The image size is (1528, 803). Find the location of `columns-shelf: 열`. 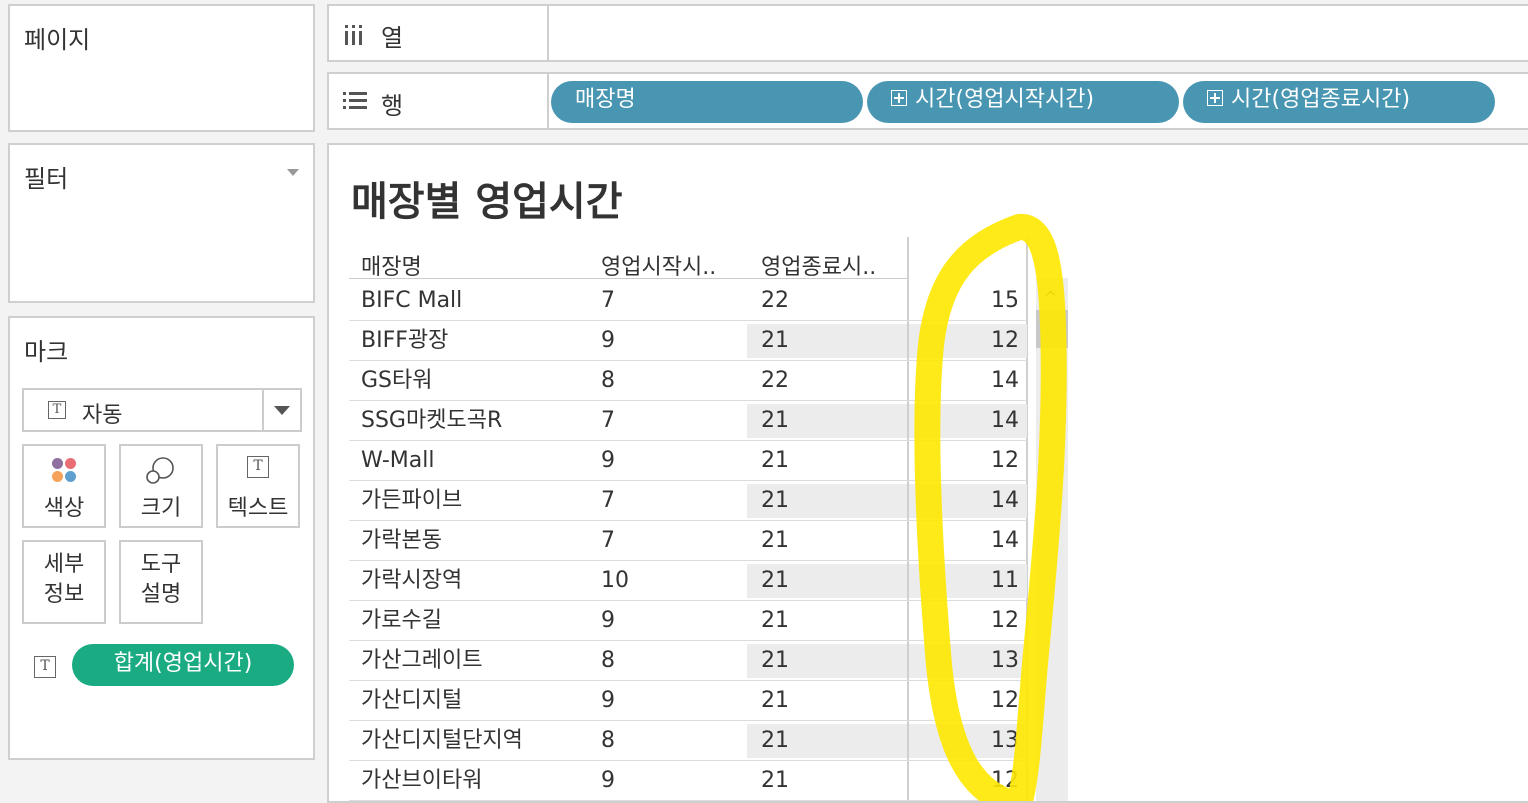

columns-shelf: 열 is located at coordinates (927, 33).